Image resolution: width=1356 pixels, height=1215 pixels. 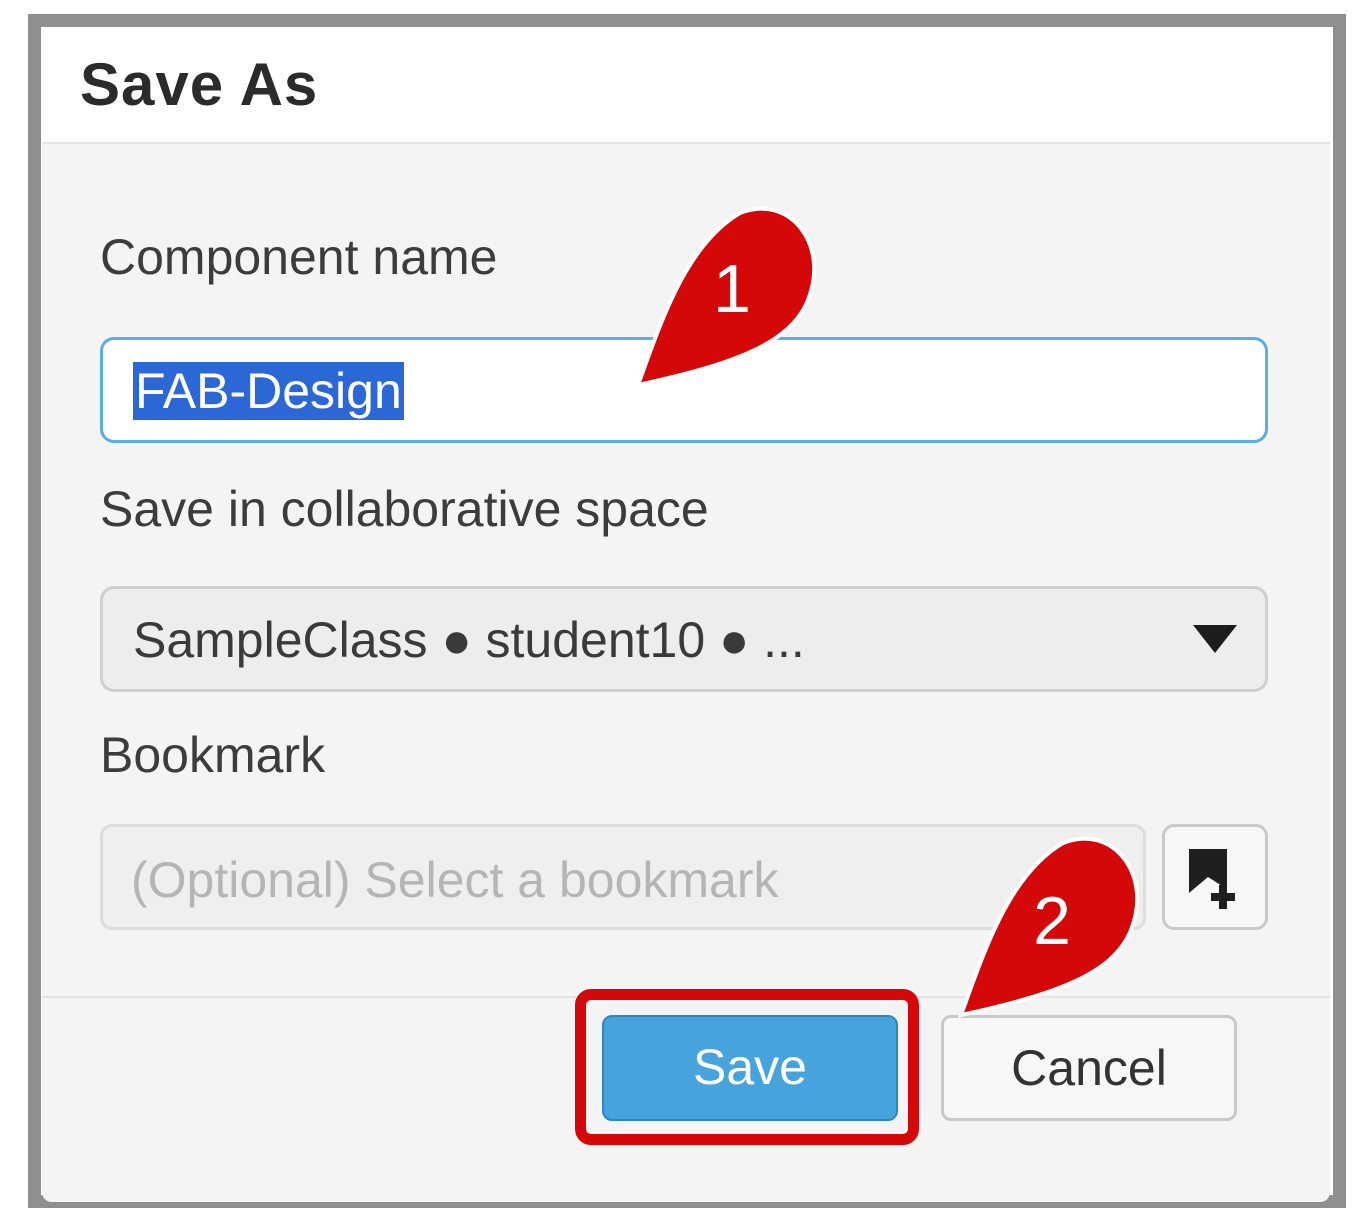 What do you see at coordinates (750, 1068) in the screenshot?
I see `save-button: Save` at bounding box center [750, 1068].